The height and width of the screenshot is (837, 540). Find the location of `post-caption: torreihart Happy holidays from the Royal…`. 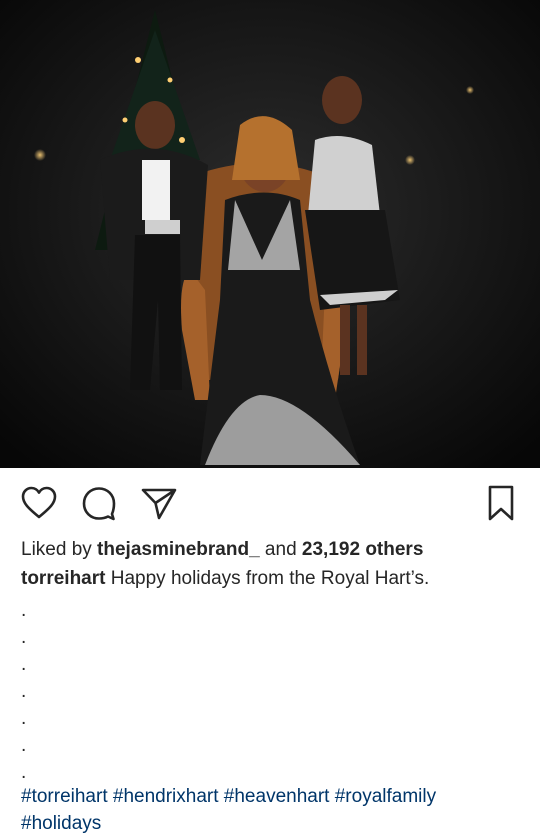

post-caption: torreihart Happy holidays from the Royal… is located at coordinates (225, 579).